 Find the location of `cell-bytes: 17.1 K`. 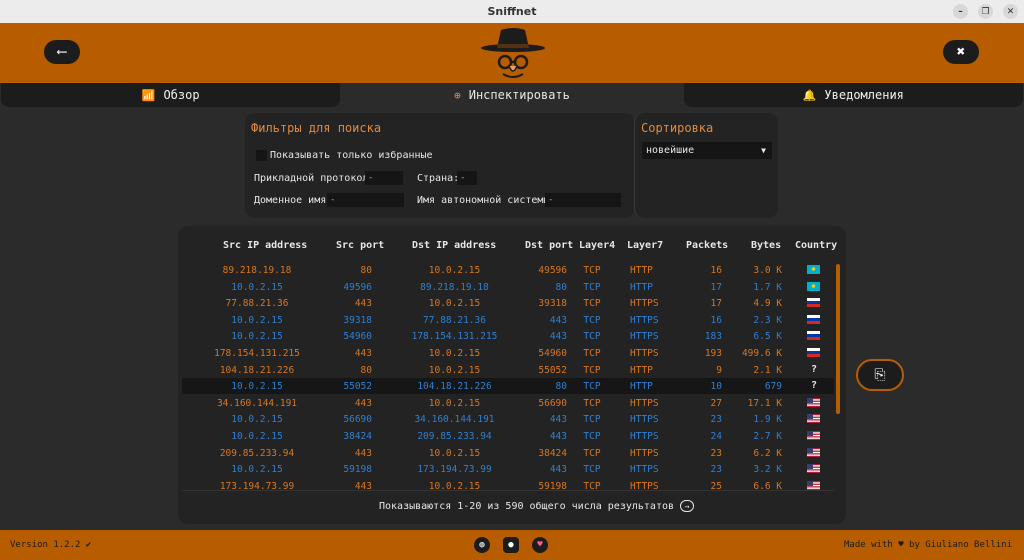

cell-bytes: 17.1 K is located at coordinates (764, 403).